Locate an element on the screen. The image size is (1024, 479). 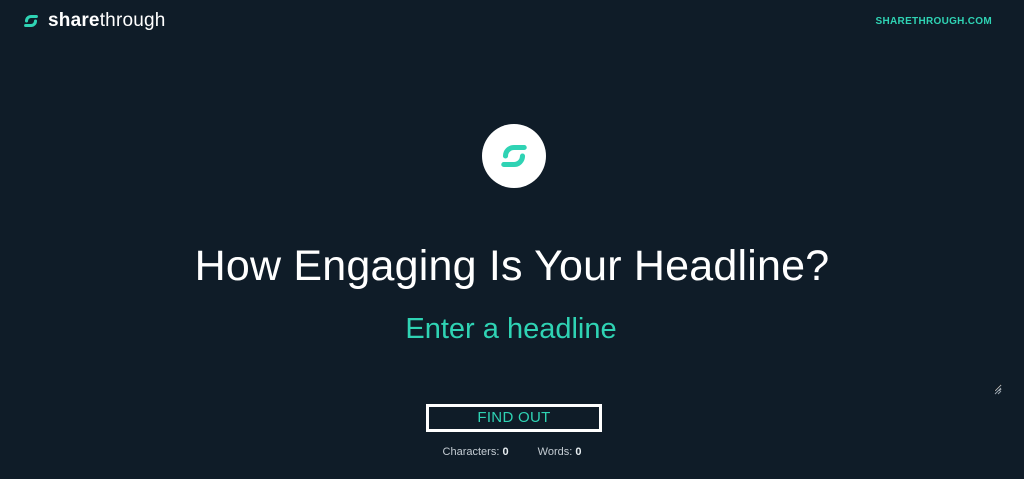
brand-name-bold: share is located at coordinates (74, 20).